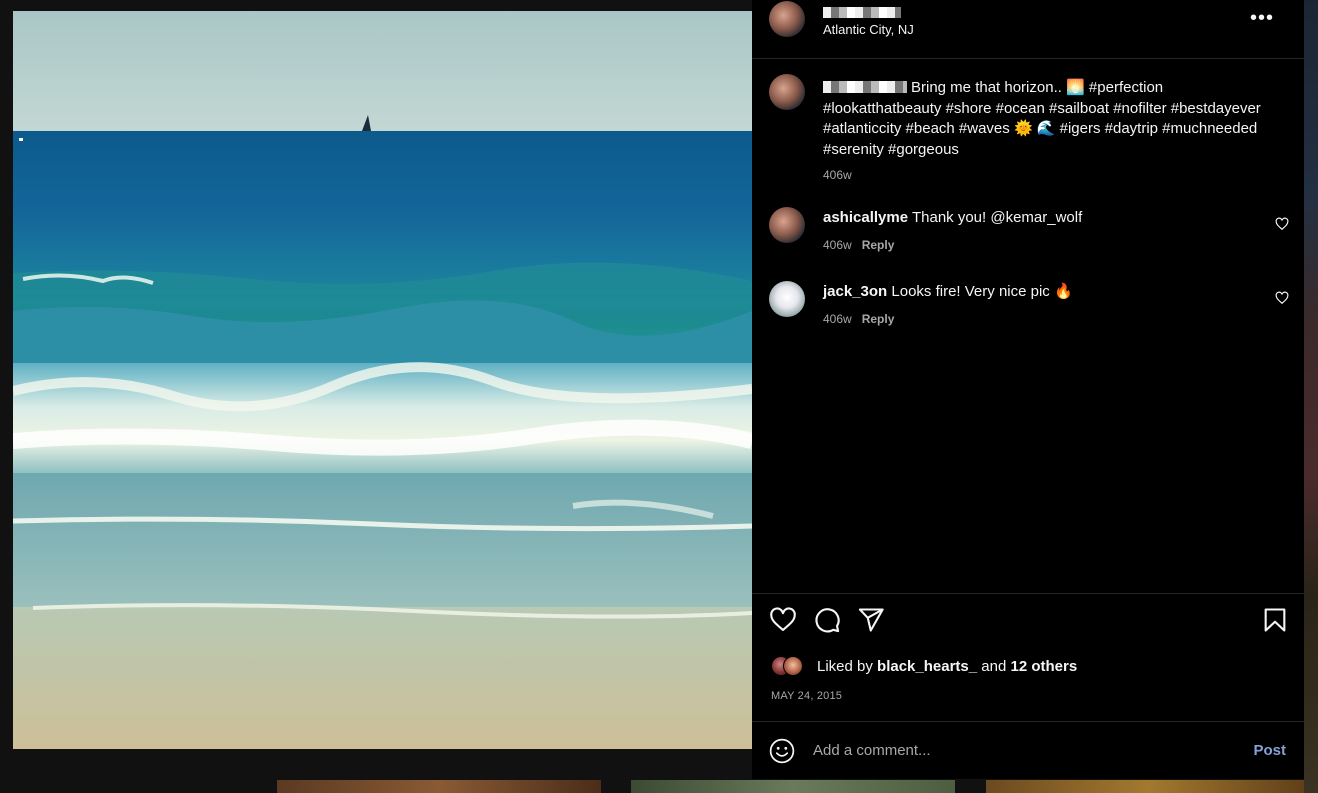 The width and height of the screenshot is (1318, 793). I want to click on liked-by-label: Liked by, so click(845, 666).